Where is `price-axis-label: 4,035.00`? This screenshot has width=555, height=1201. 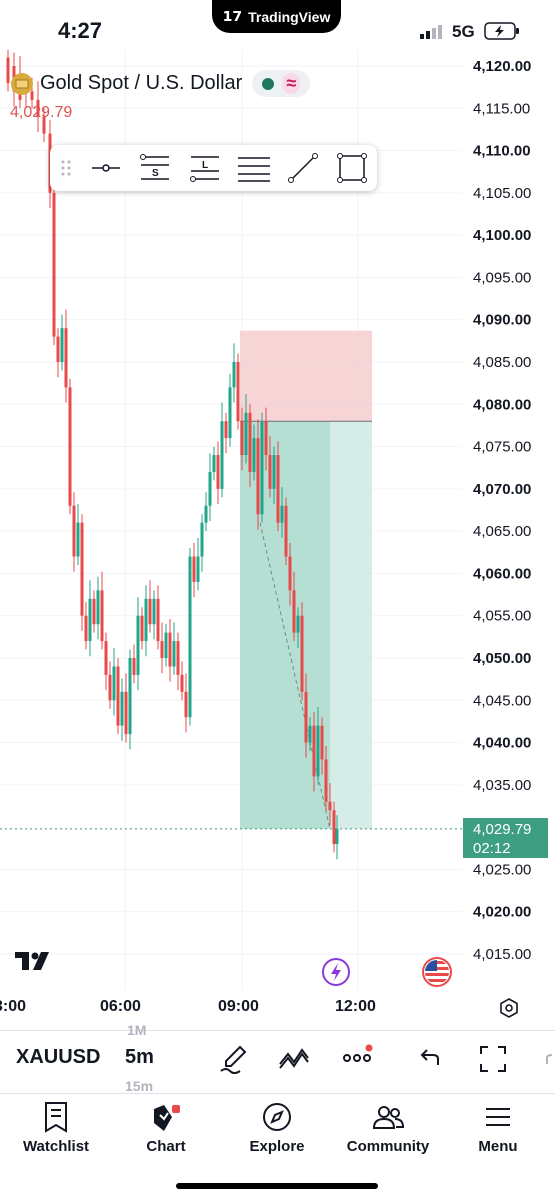 price-axis-label: 4,035.00 is located at coordinates (502, 785).